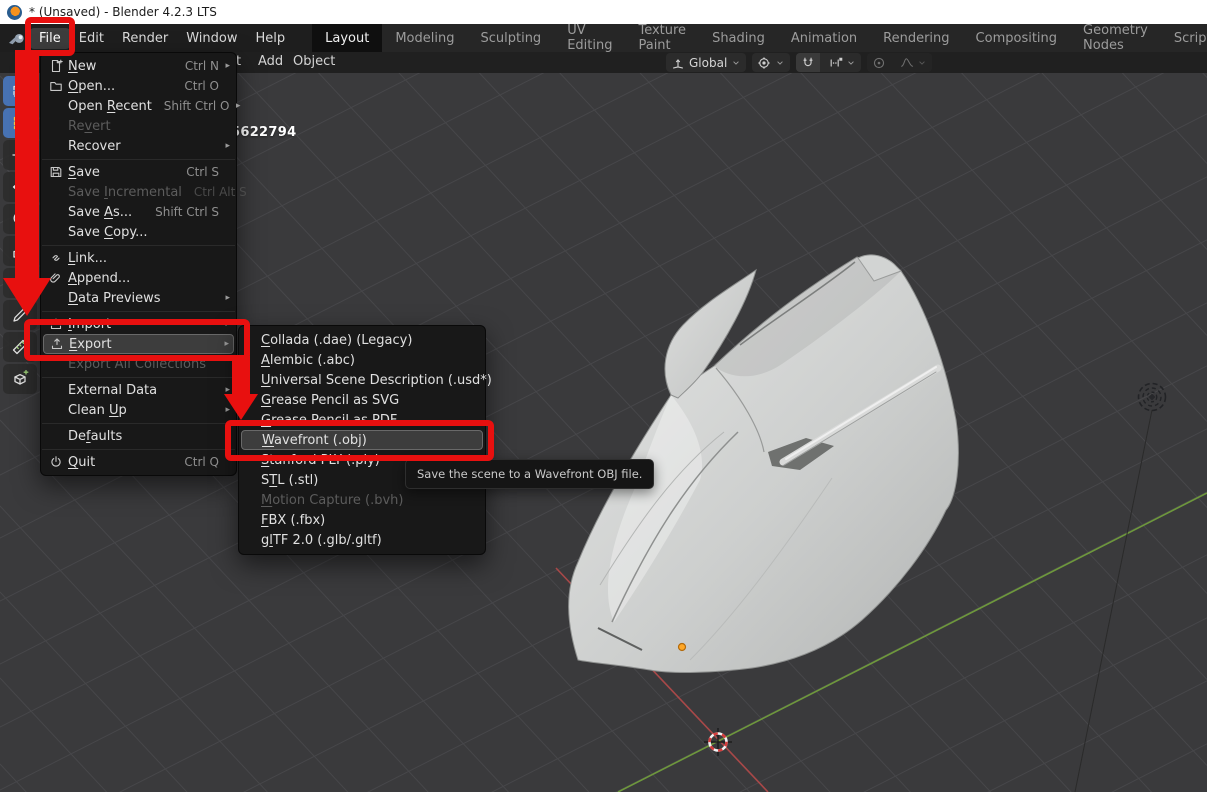  I want to click on file-menu-item-clean-up: Clean Up ▸, so click(138, 410).